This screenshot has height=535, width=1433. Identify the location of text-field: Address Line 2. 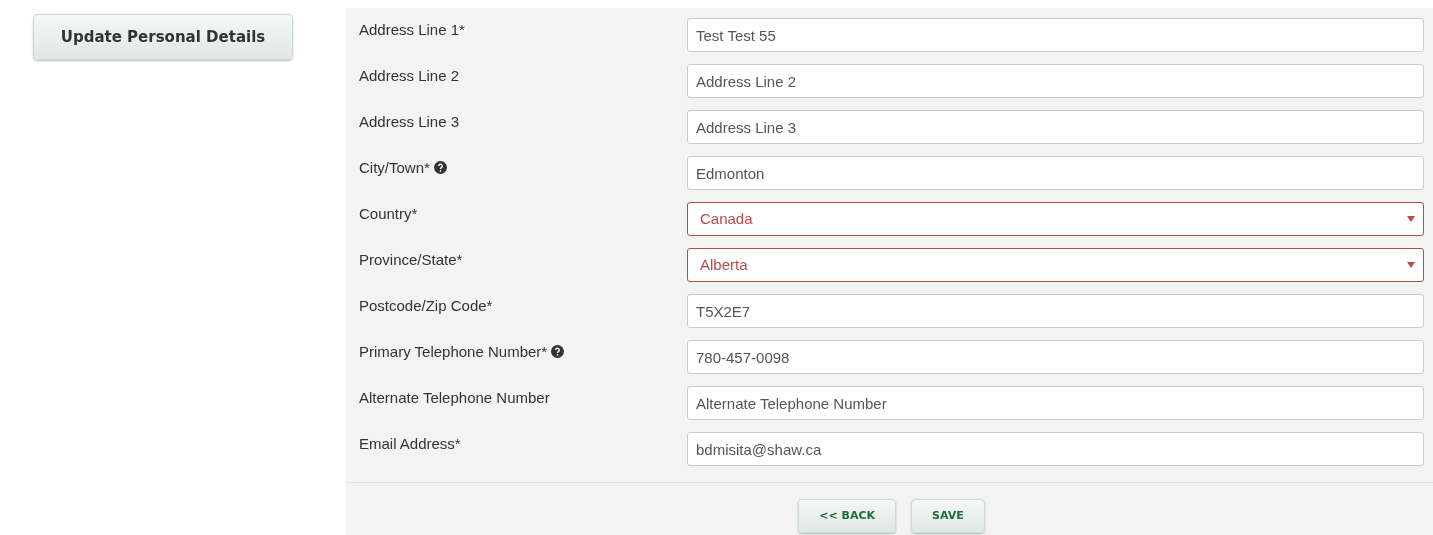
(1055, 81).